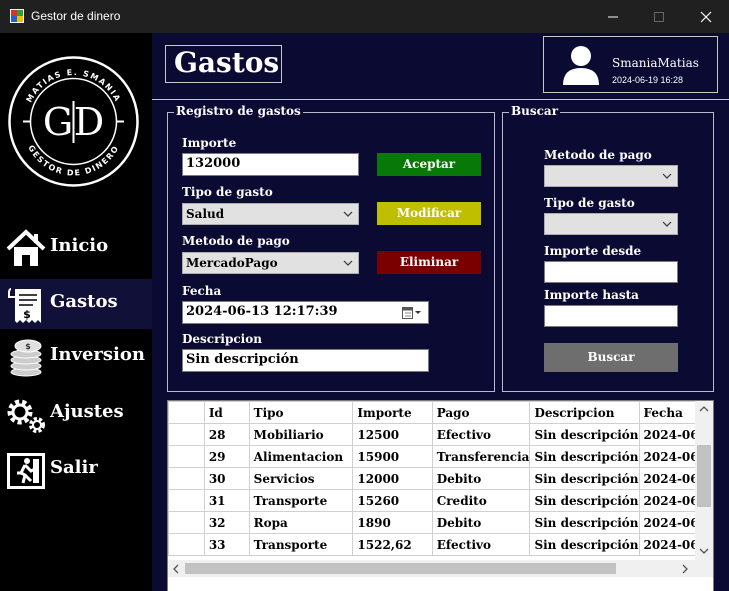 This screenshot has height=591, width=729. I want to click on nav-label-salir: Salir, so click(74, 467).